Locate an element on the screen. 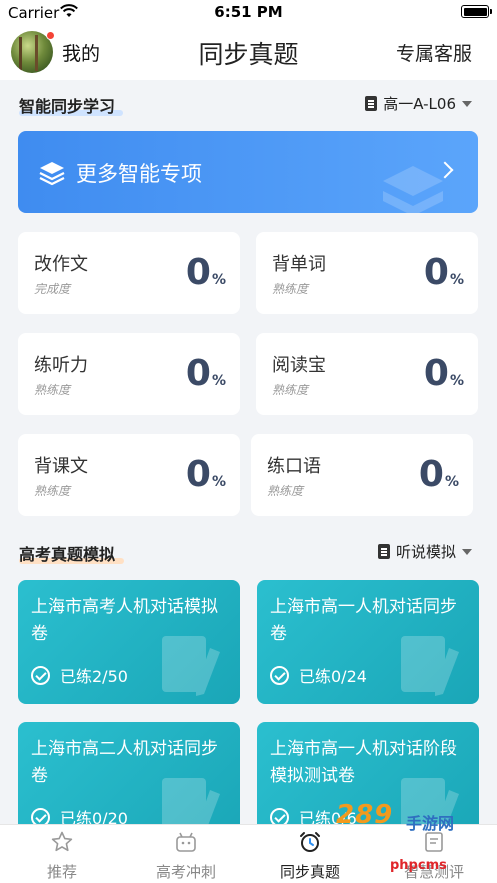 Image resolution: width=497 pixels, height=883 pixels. skill-metric: 完成度 is located at coordinates (52, 289).